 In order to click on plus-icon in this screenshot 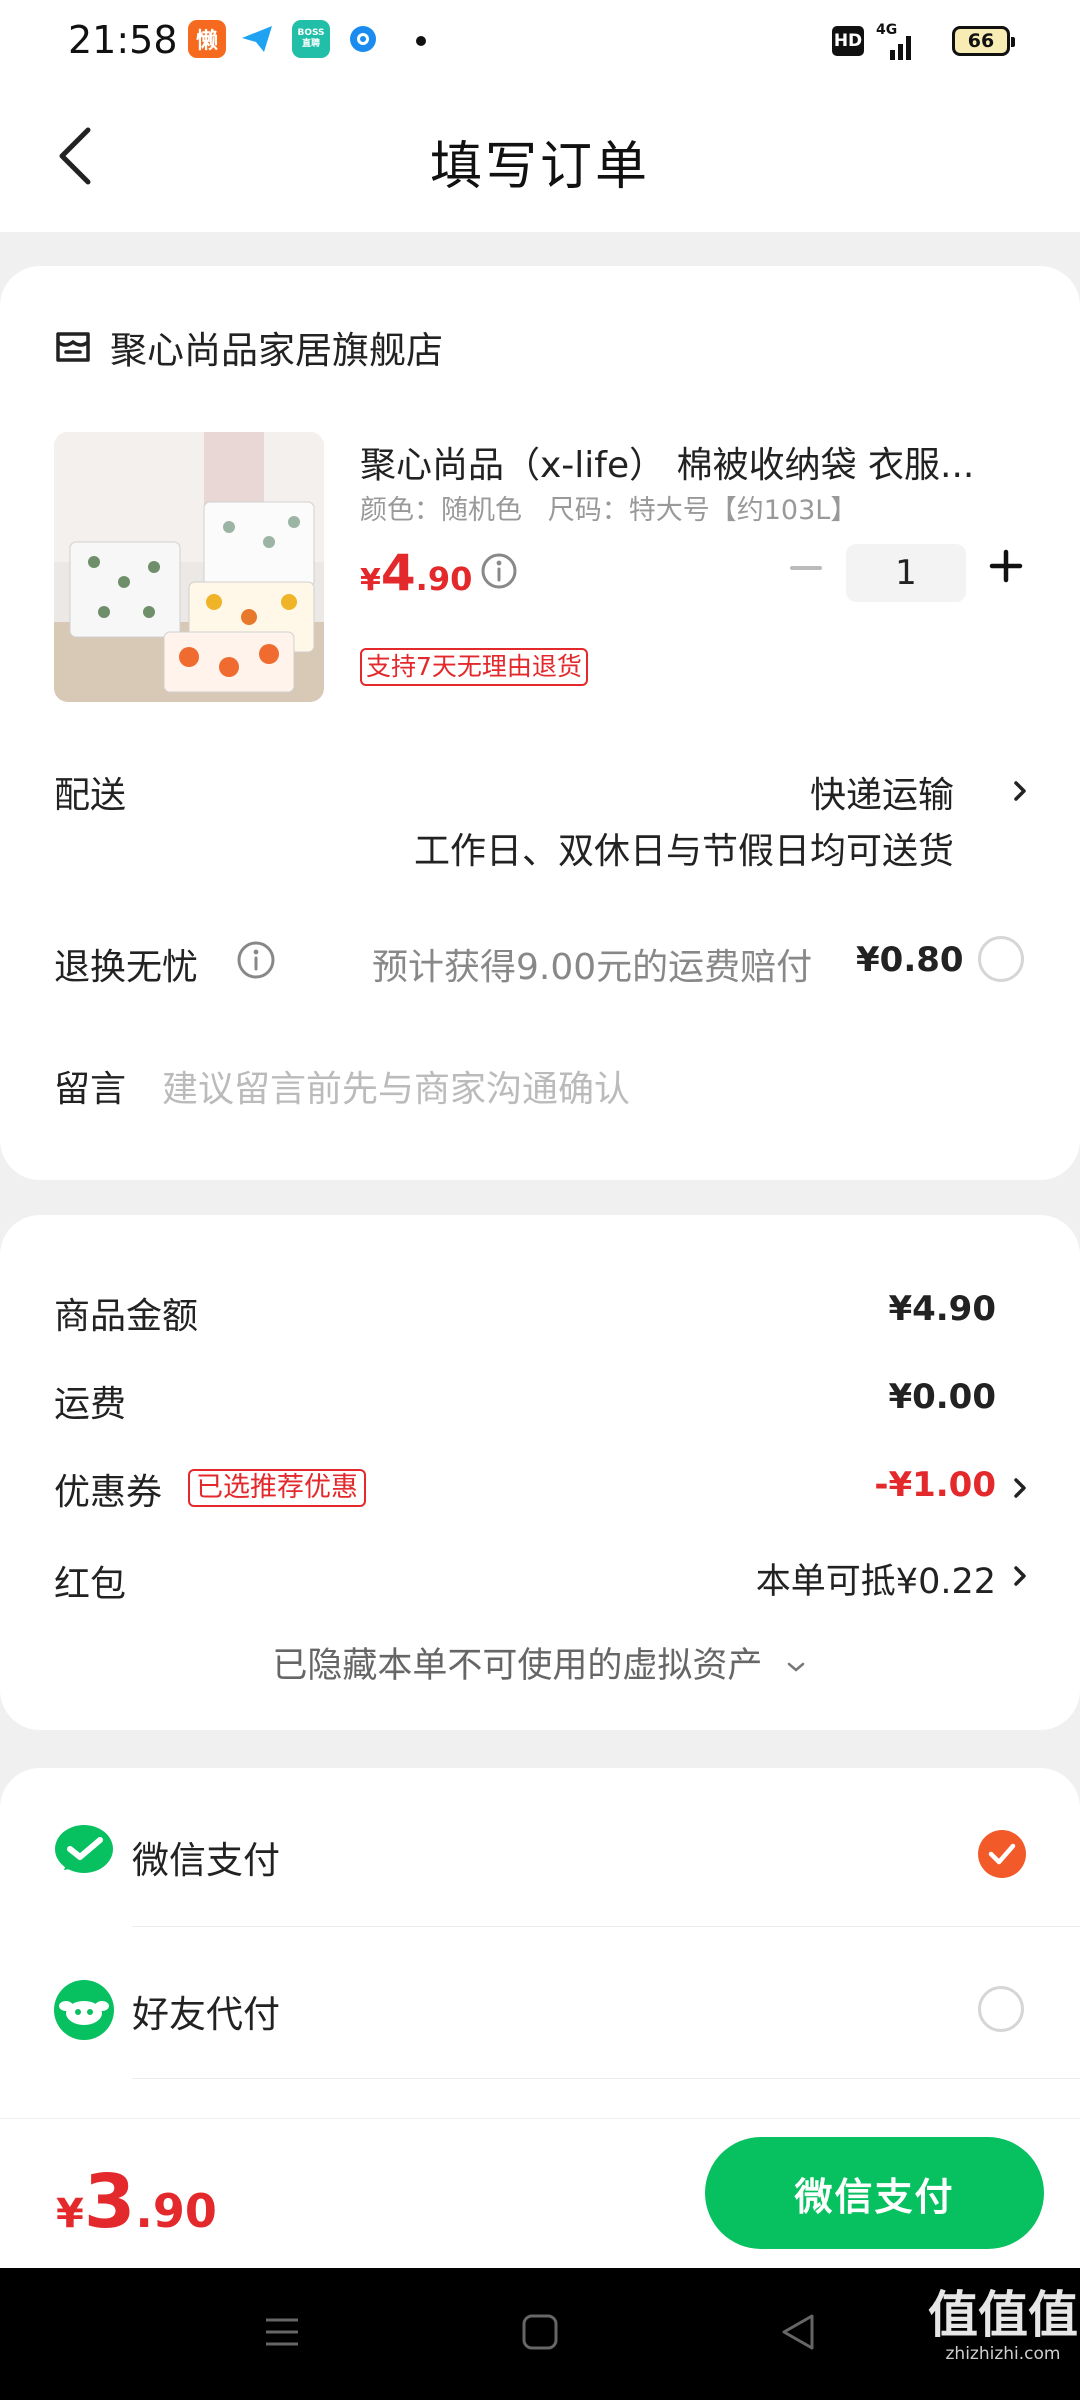, I will do `click(1006, 566)`.